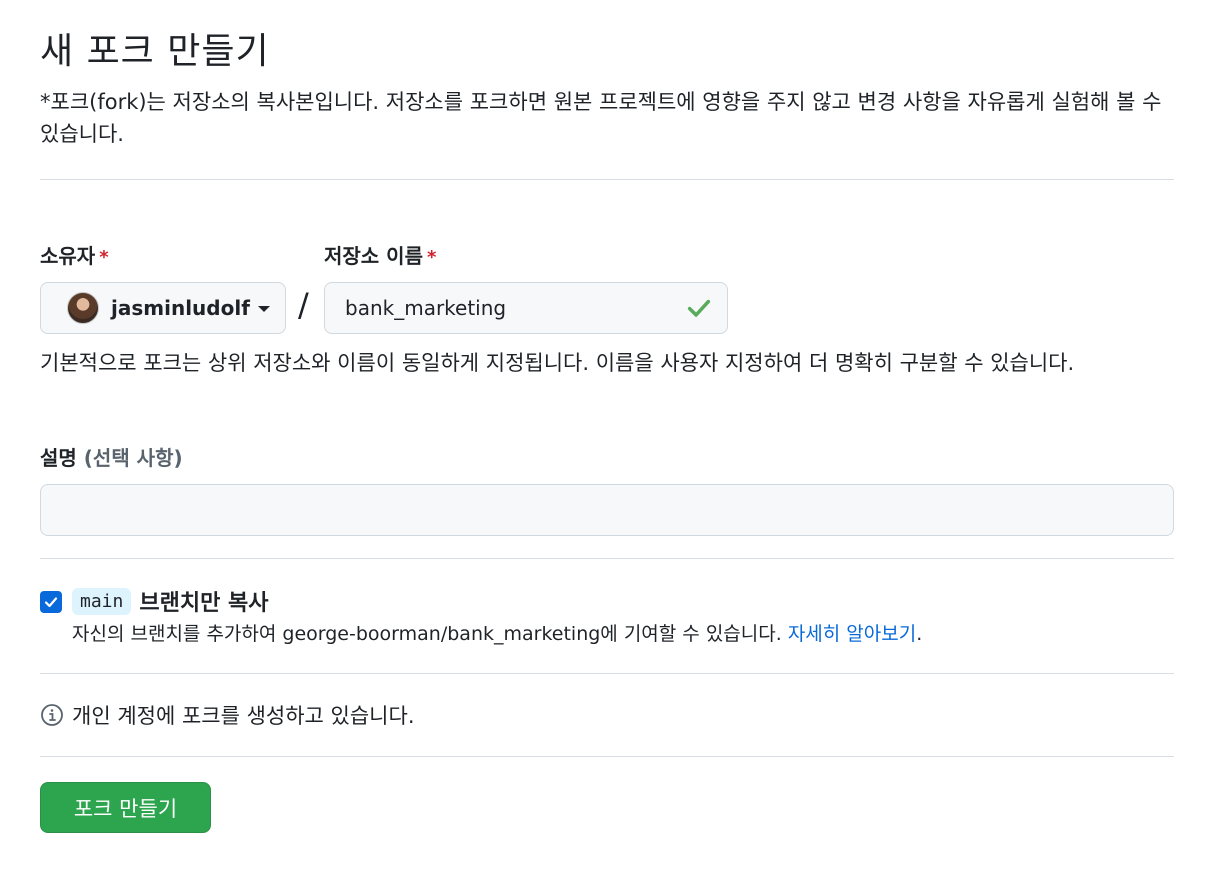  What do you see at coordinates (505, 308) in the screenshot?
I see `repo-name-input` at bounding box center [505, 308].